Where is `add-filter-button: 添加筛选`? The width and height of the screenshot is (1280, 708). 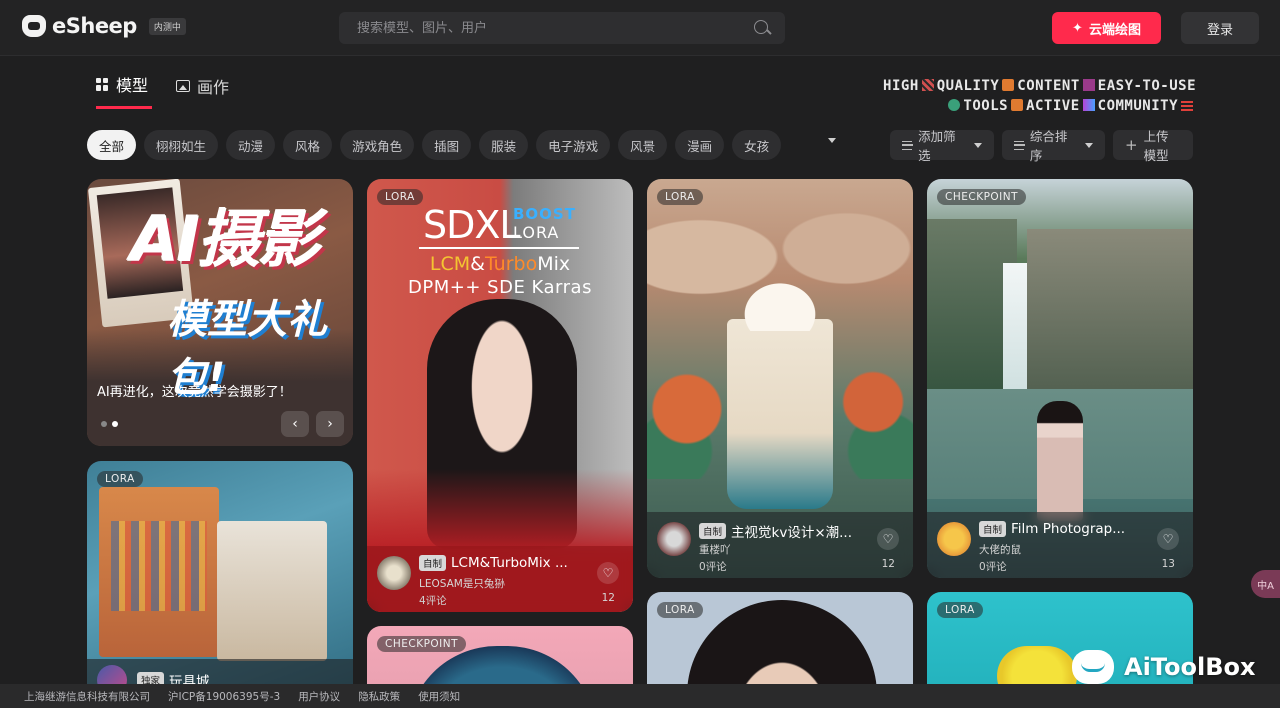 add-filter-button: 添加筛选 is located at coordinates (942, 146).